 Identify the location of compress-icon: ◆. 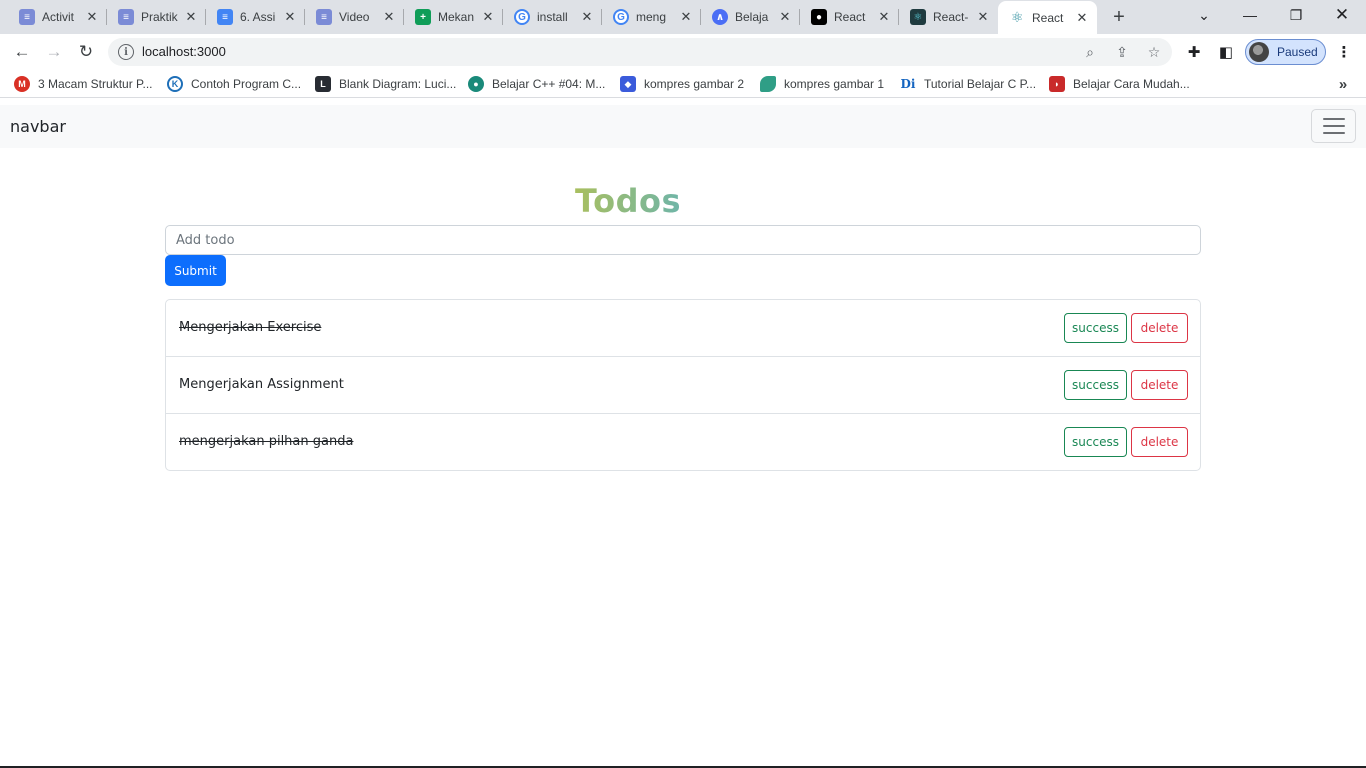
(628, 84).